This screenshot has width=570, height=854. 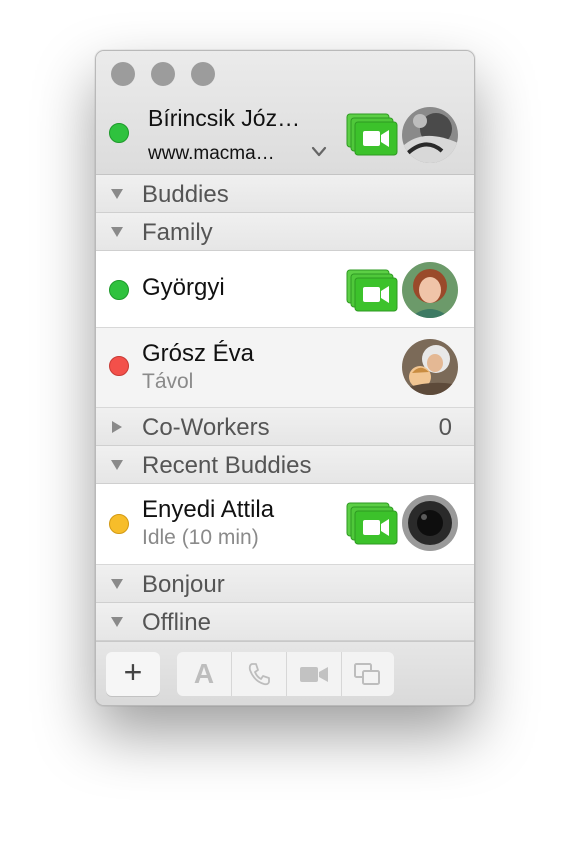 I want to click on add-icon: +, so click(x=133, y=672).